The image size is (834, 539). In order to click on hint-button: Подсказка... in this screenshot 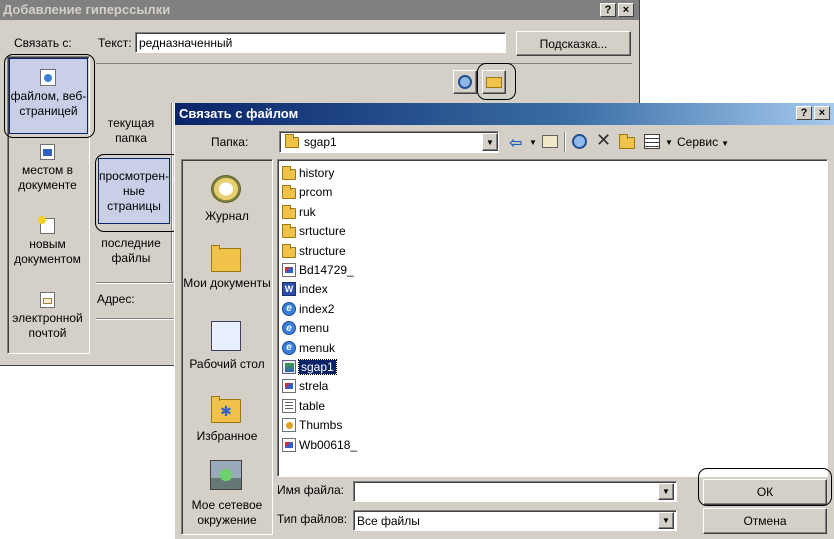, I will do `click(573, 43)`.